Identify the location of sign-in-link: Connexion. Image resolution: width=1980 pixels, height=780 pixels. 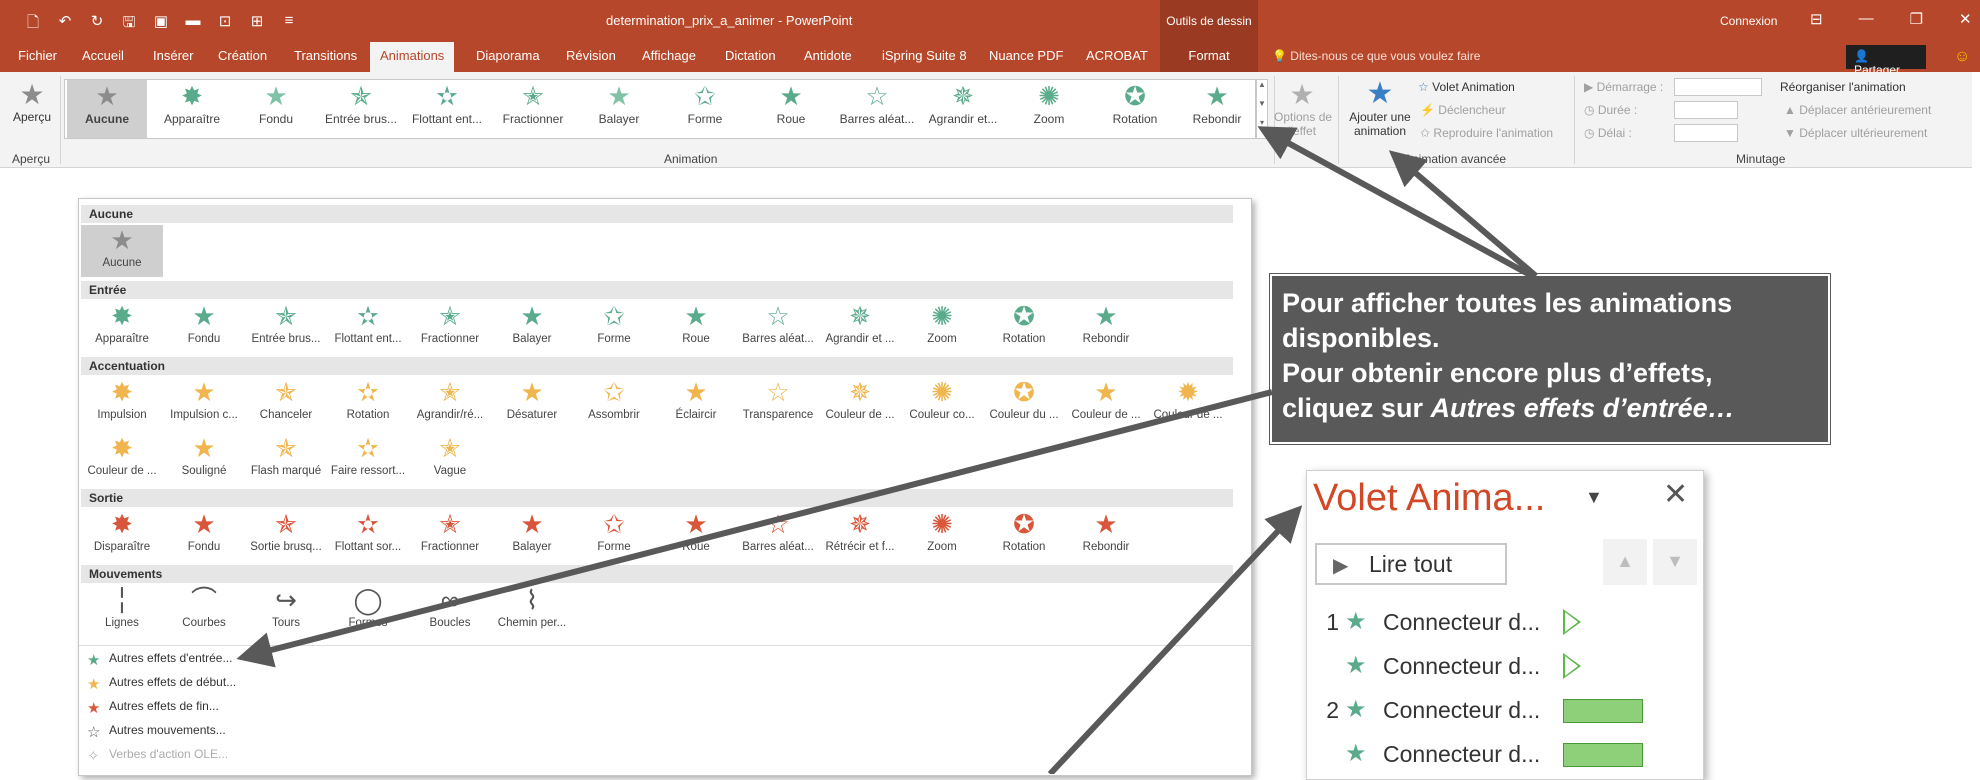
(1748, 21).